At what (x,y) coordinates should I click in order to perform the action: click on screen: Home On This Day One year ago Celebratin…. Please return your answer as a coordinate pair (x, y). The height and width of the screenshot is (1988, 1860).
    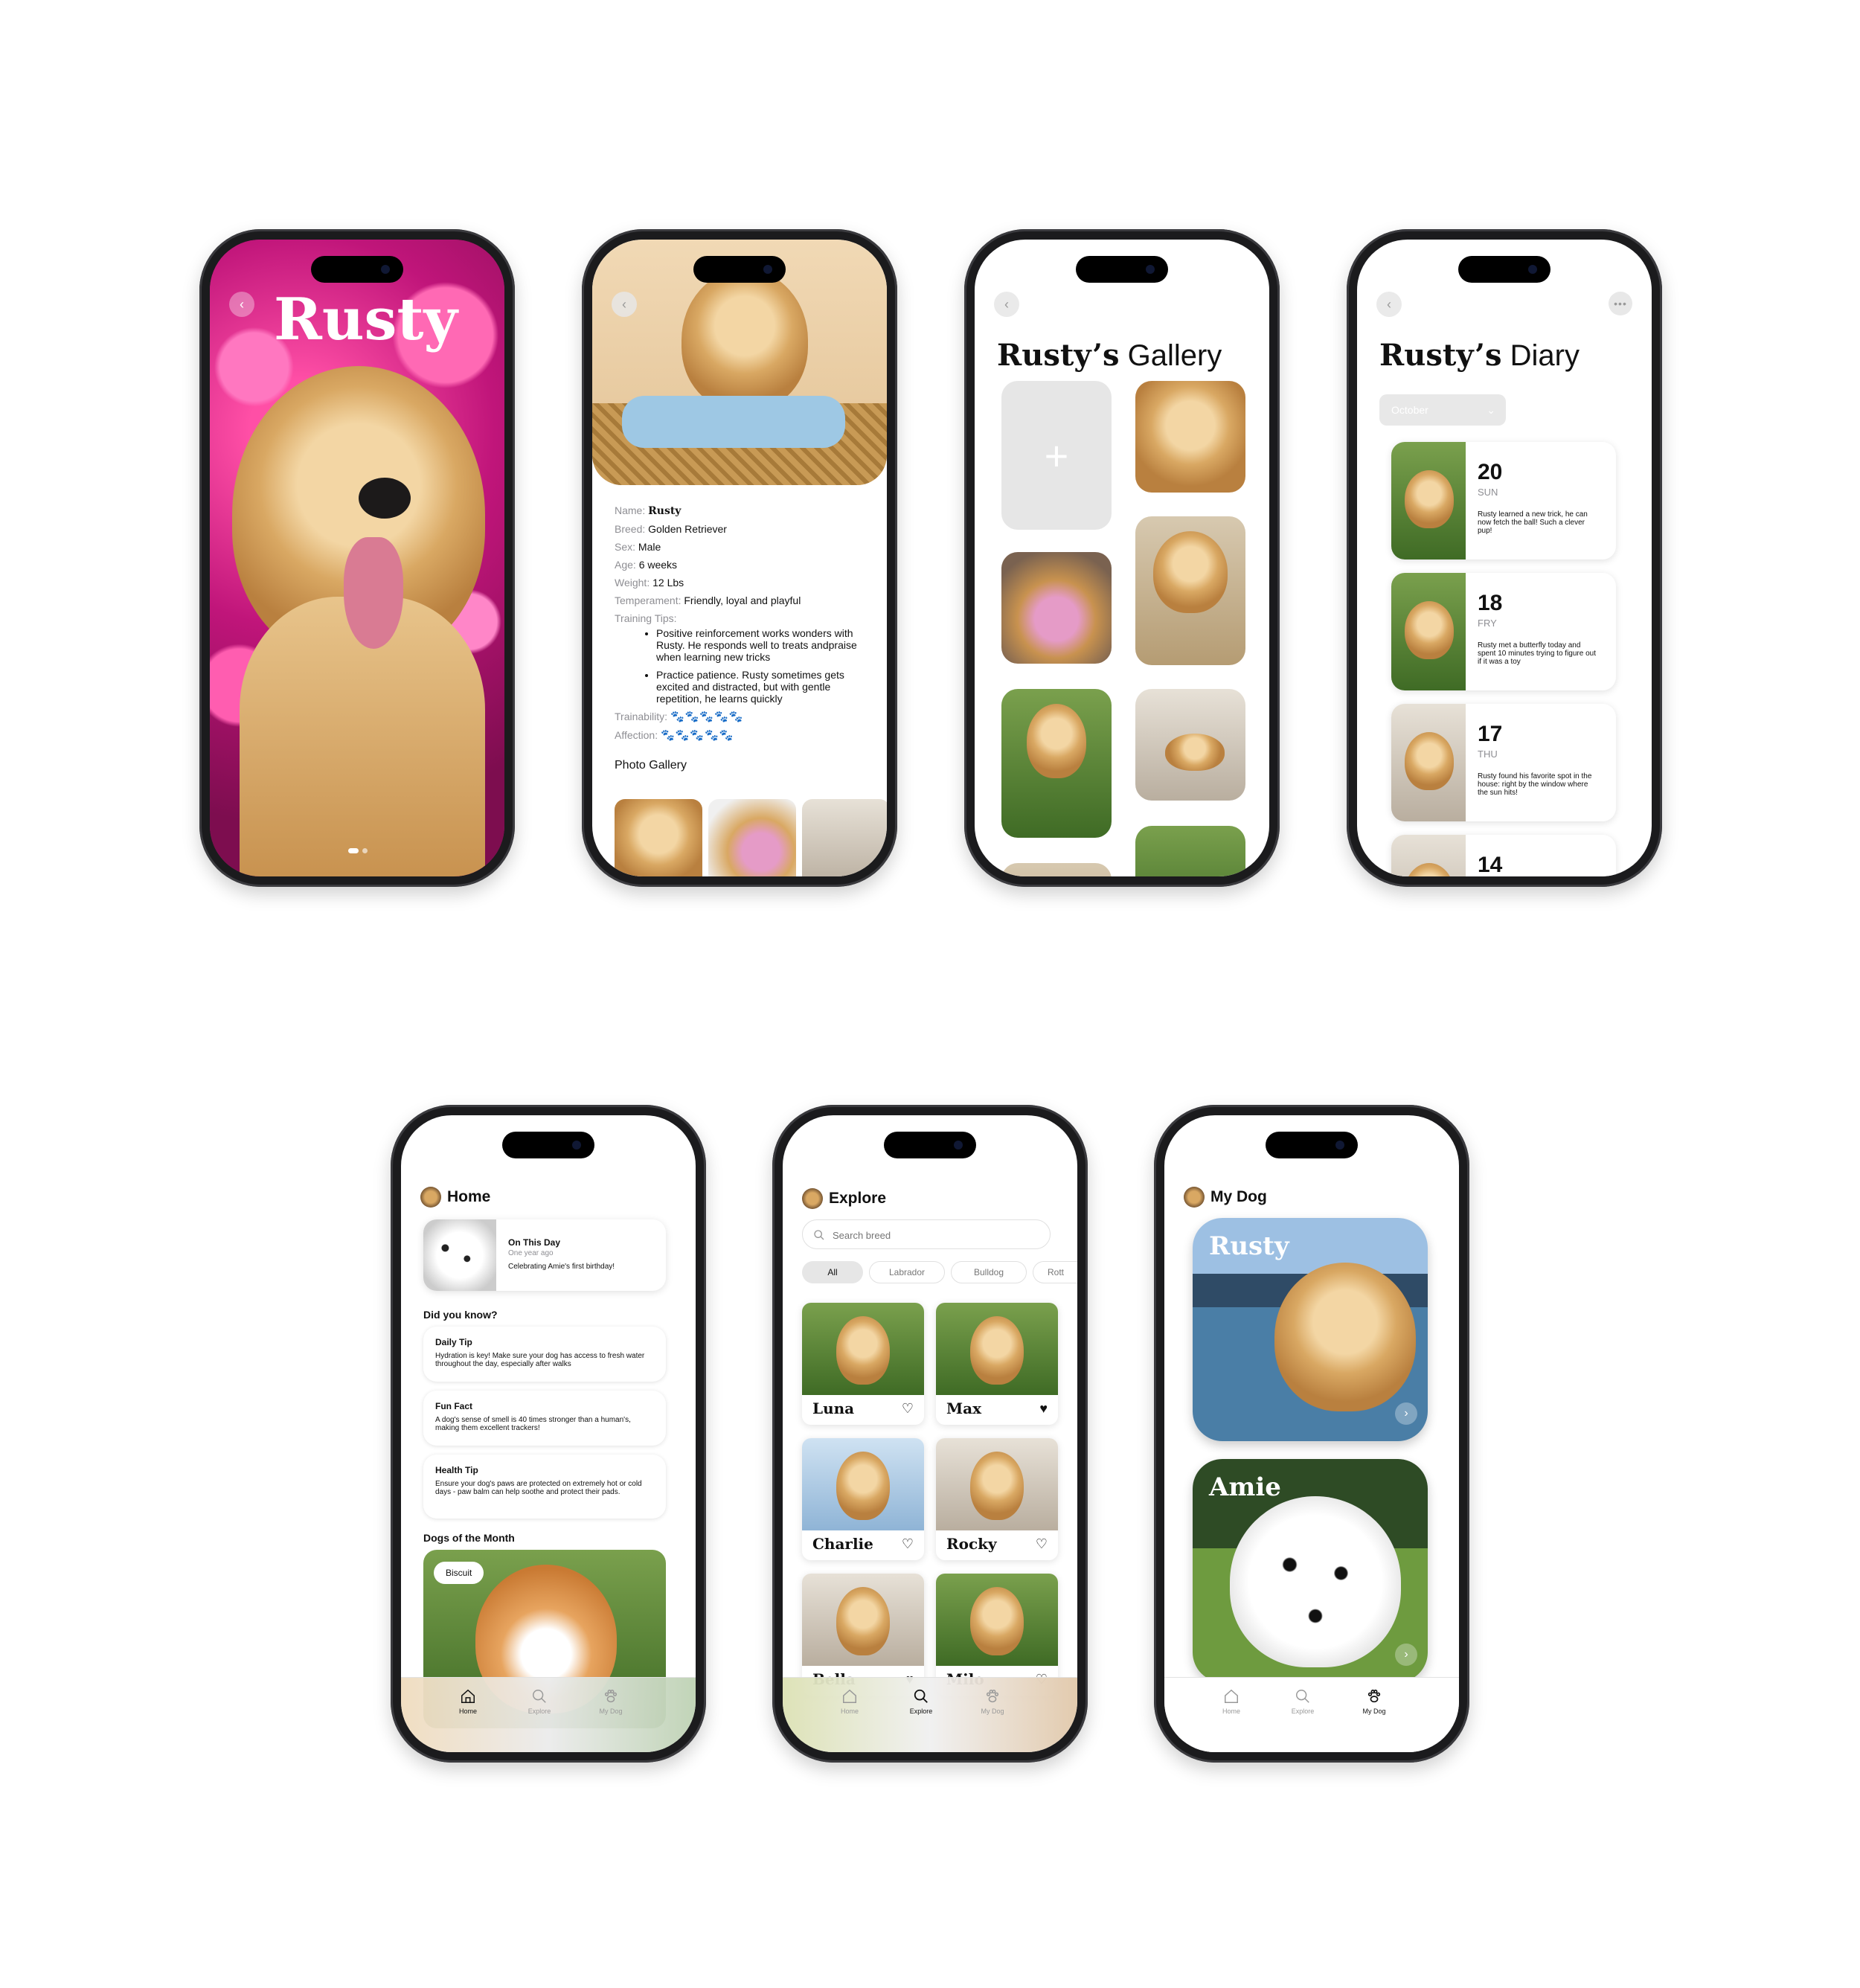
    Looking at the image, I should click on (548, 1433).